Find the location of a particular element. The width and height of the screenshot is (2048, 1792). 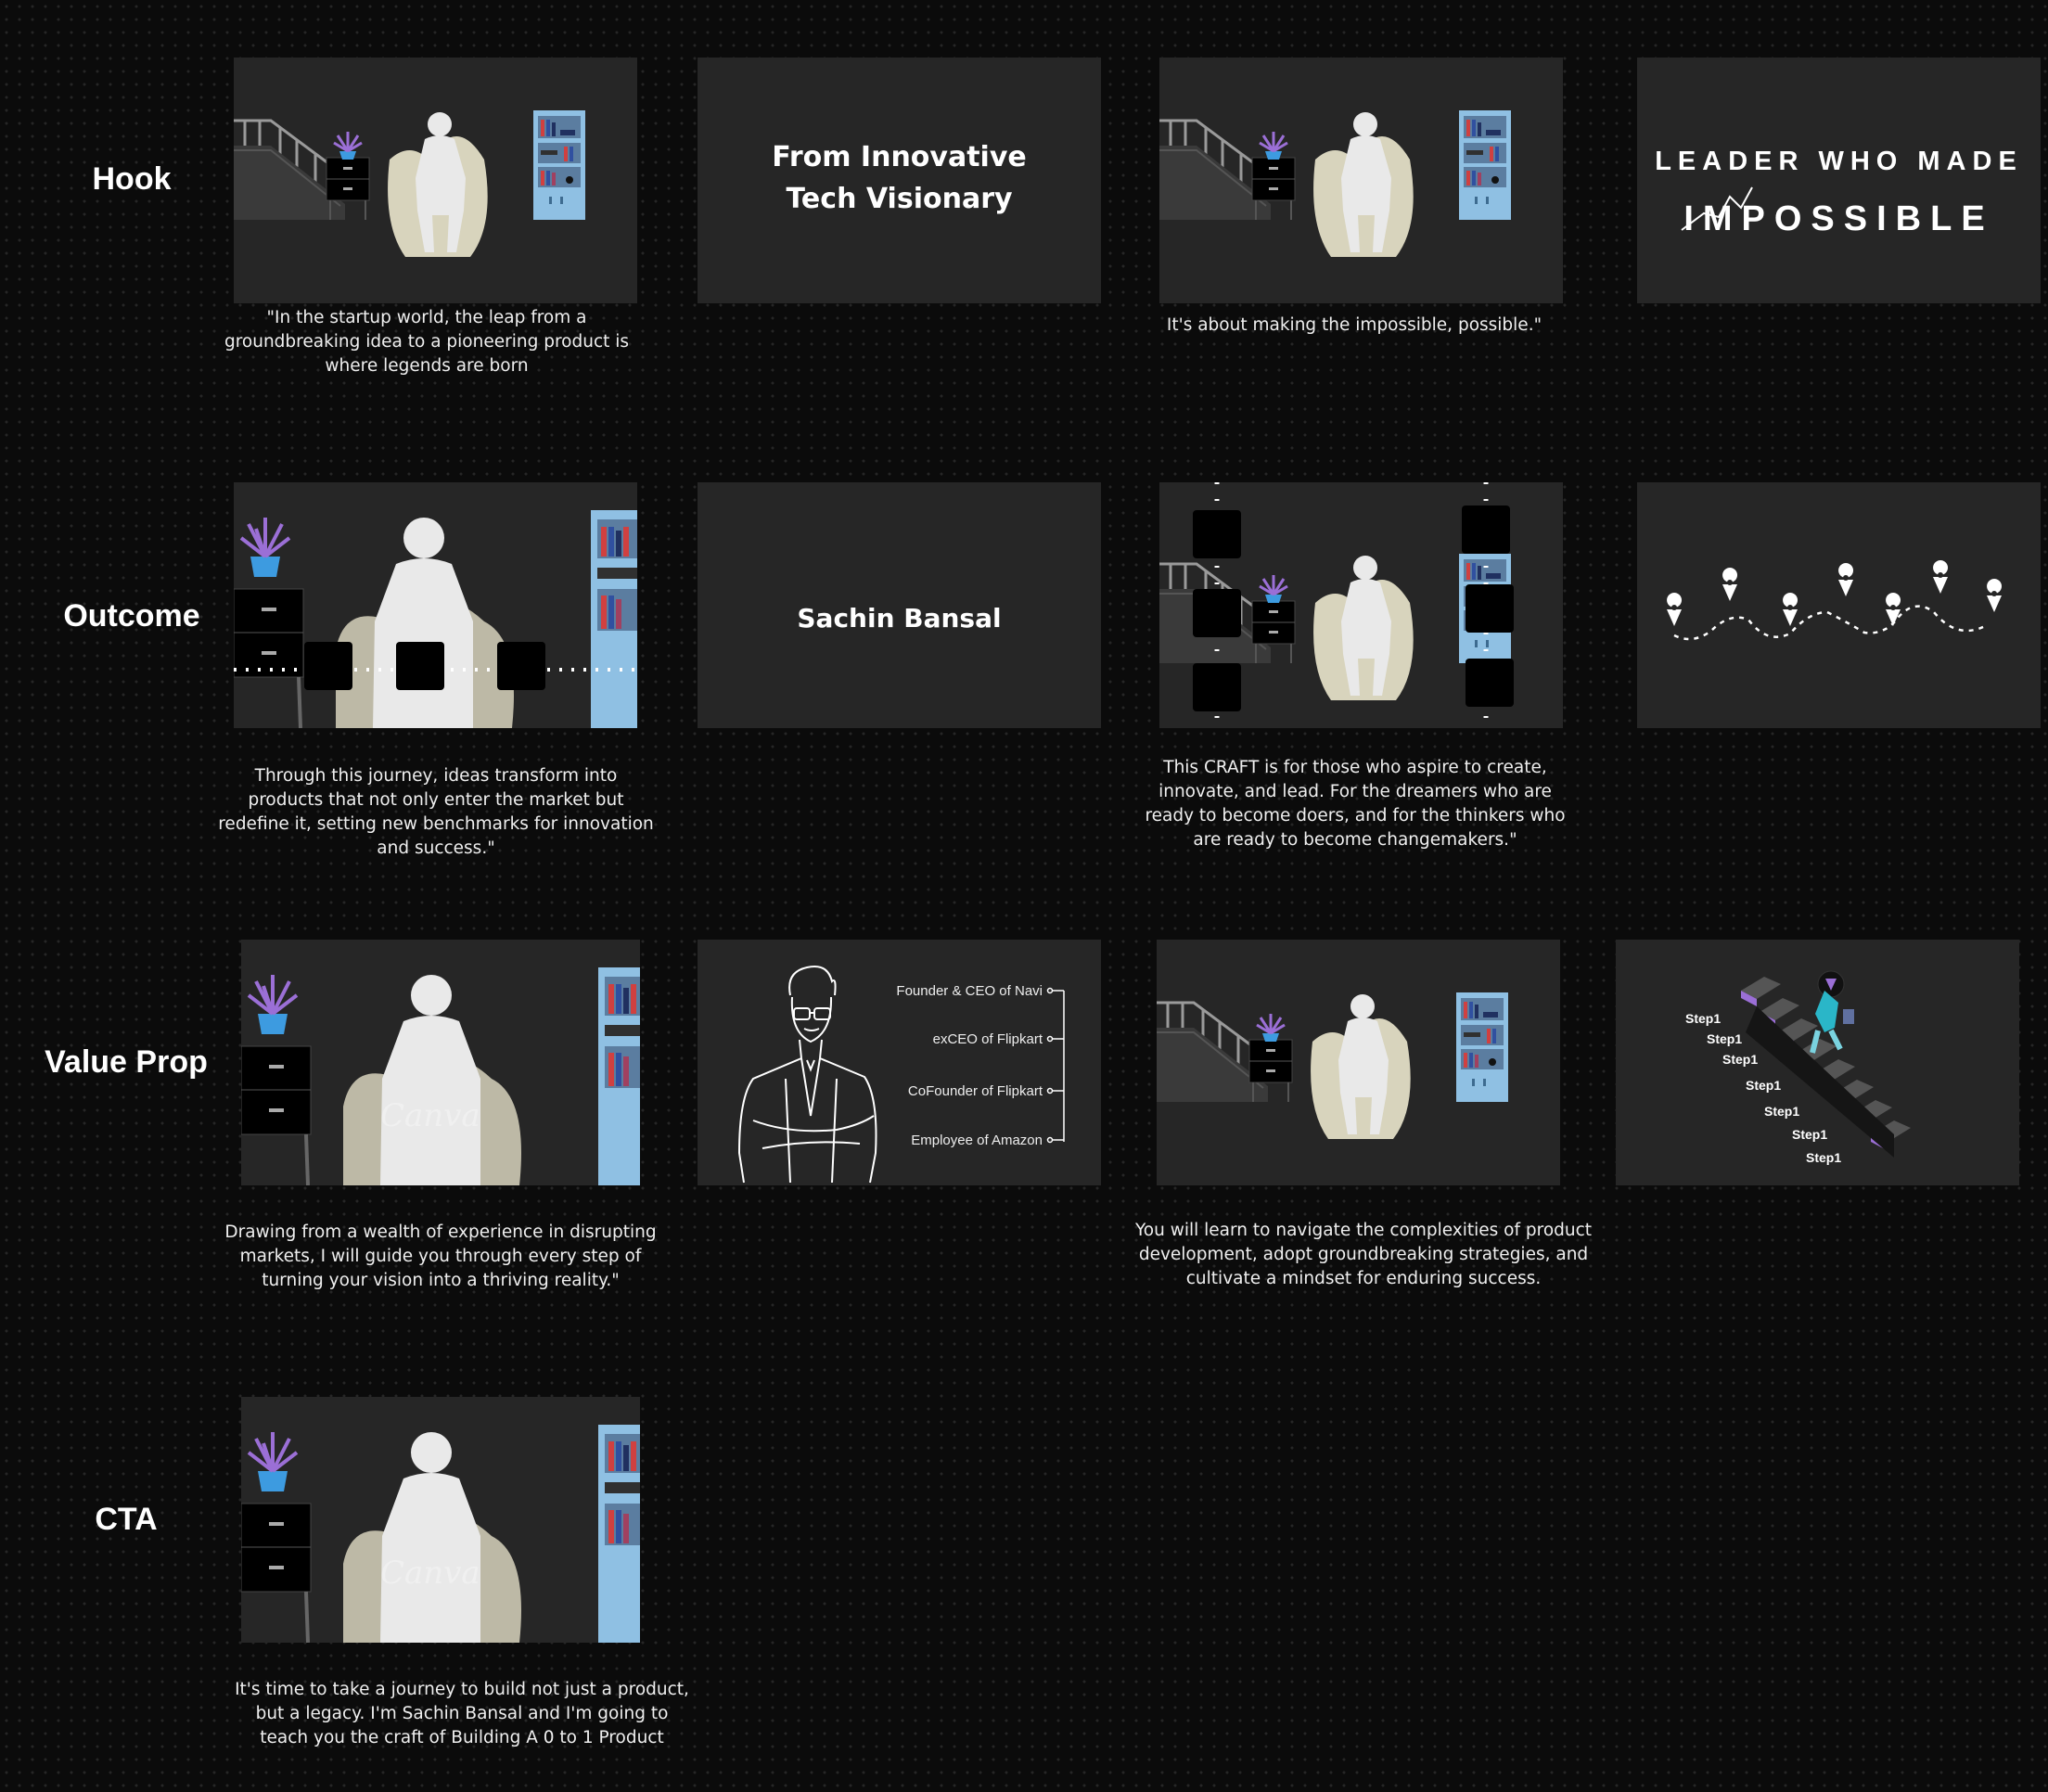

outcome-title: Sachin Bansal is located at coordinates (899, 618).